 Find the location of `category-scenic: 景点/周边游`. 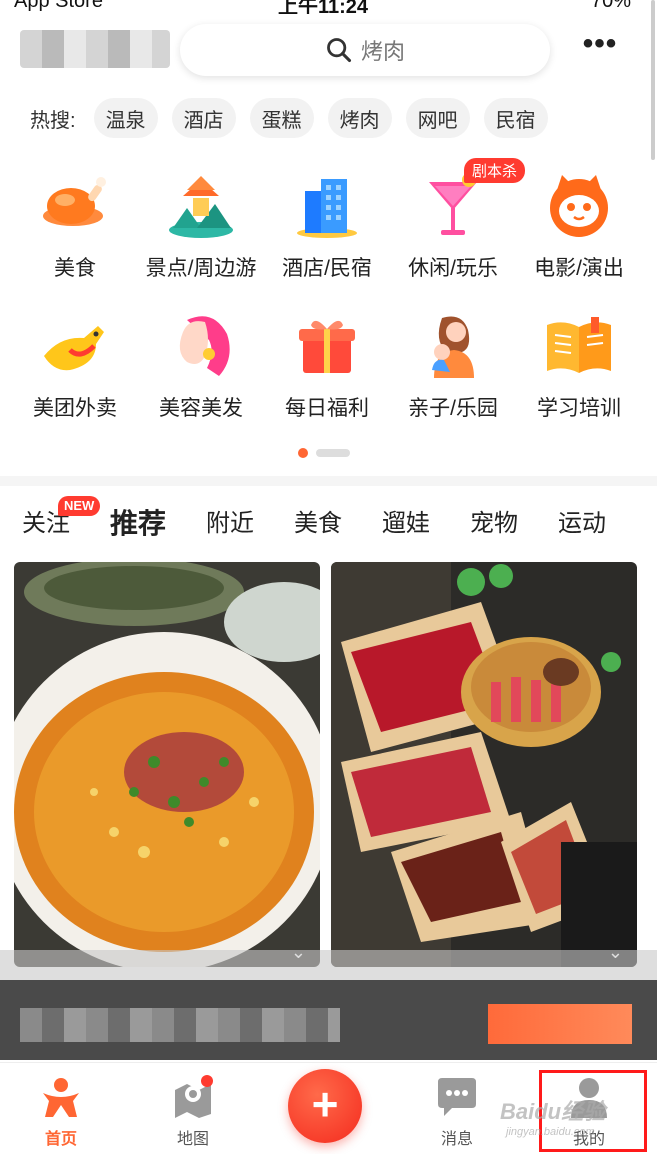

category-scenic: 景点/周边游 is located at coordinates (201, 226).